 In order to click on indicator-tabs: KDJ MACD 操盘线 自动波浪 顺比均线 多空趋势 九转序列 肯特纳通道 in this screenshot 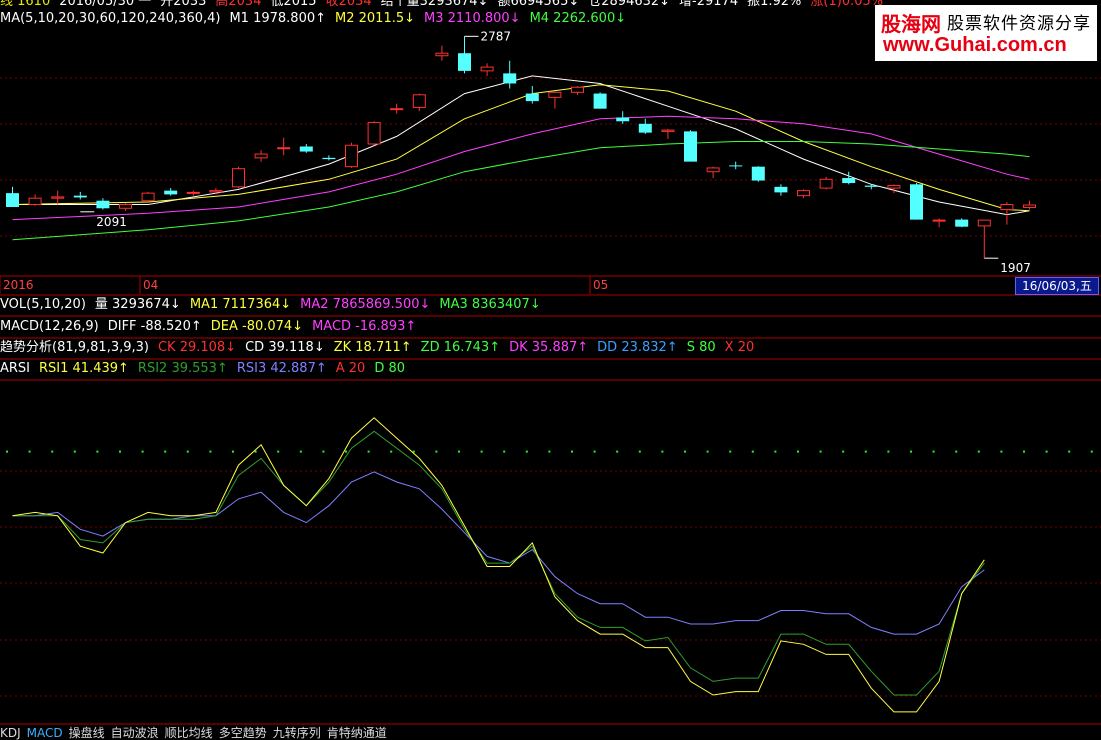, I will do `click(196, 733)`.